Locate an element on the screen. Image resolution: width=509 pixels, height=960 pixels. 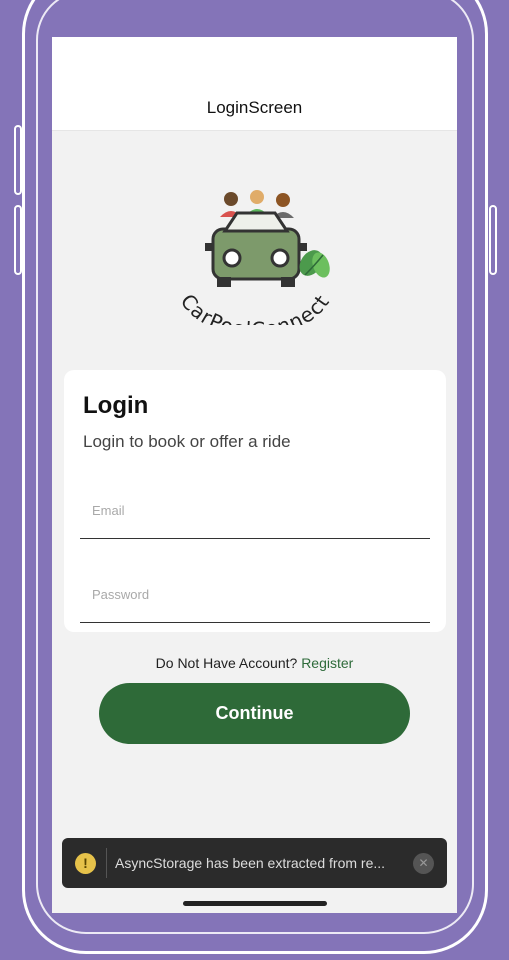
app-logo: CarPoolConnect is located at coordinates (255, 263).